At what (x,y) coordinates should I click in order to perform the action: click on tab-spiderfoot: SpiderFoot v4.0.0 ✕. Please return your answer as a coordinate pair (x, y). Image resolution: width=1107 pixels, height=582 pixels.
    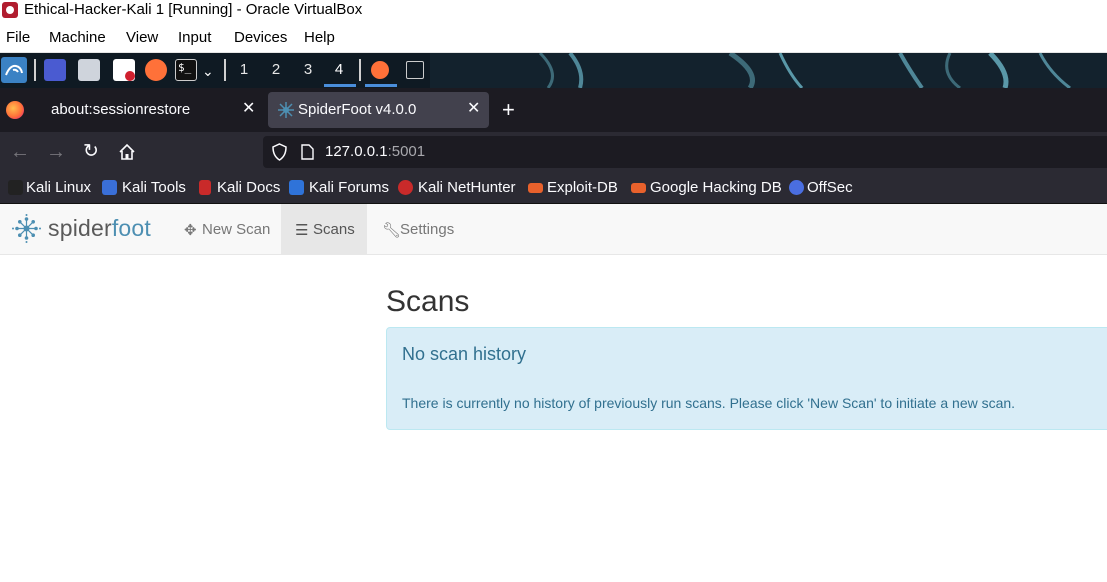
    Looking at the image, I should click on (378, 110).